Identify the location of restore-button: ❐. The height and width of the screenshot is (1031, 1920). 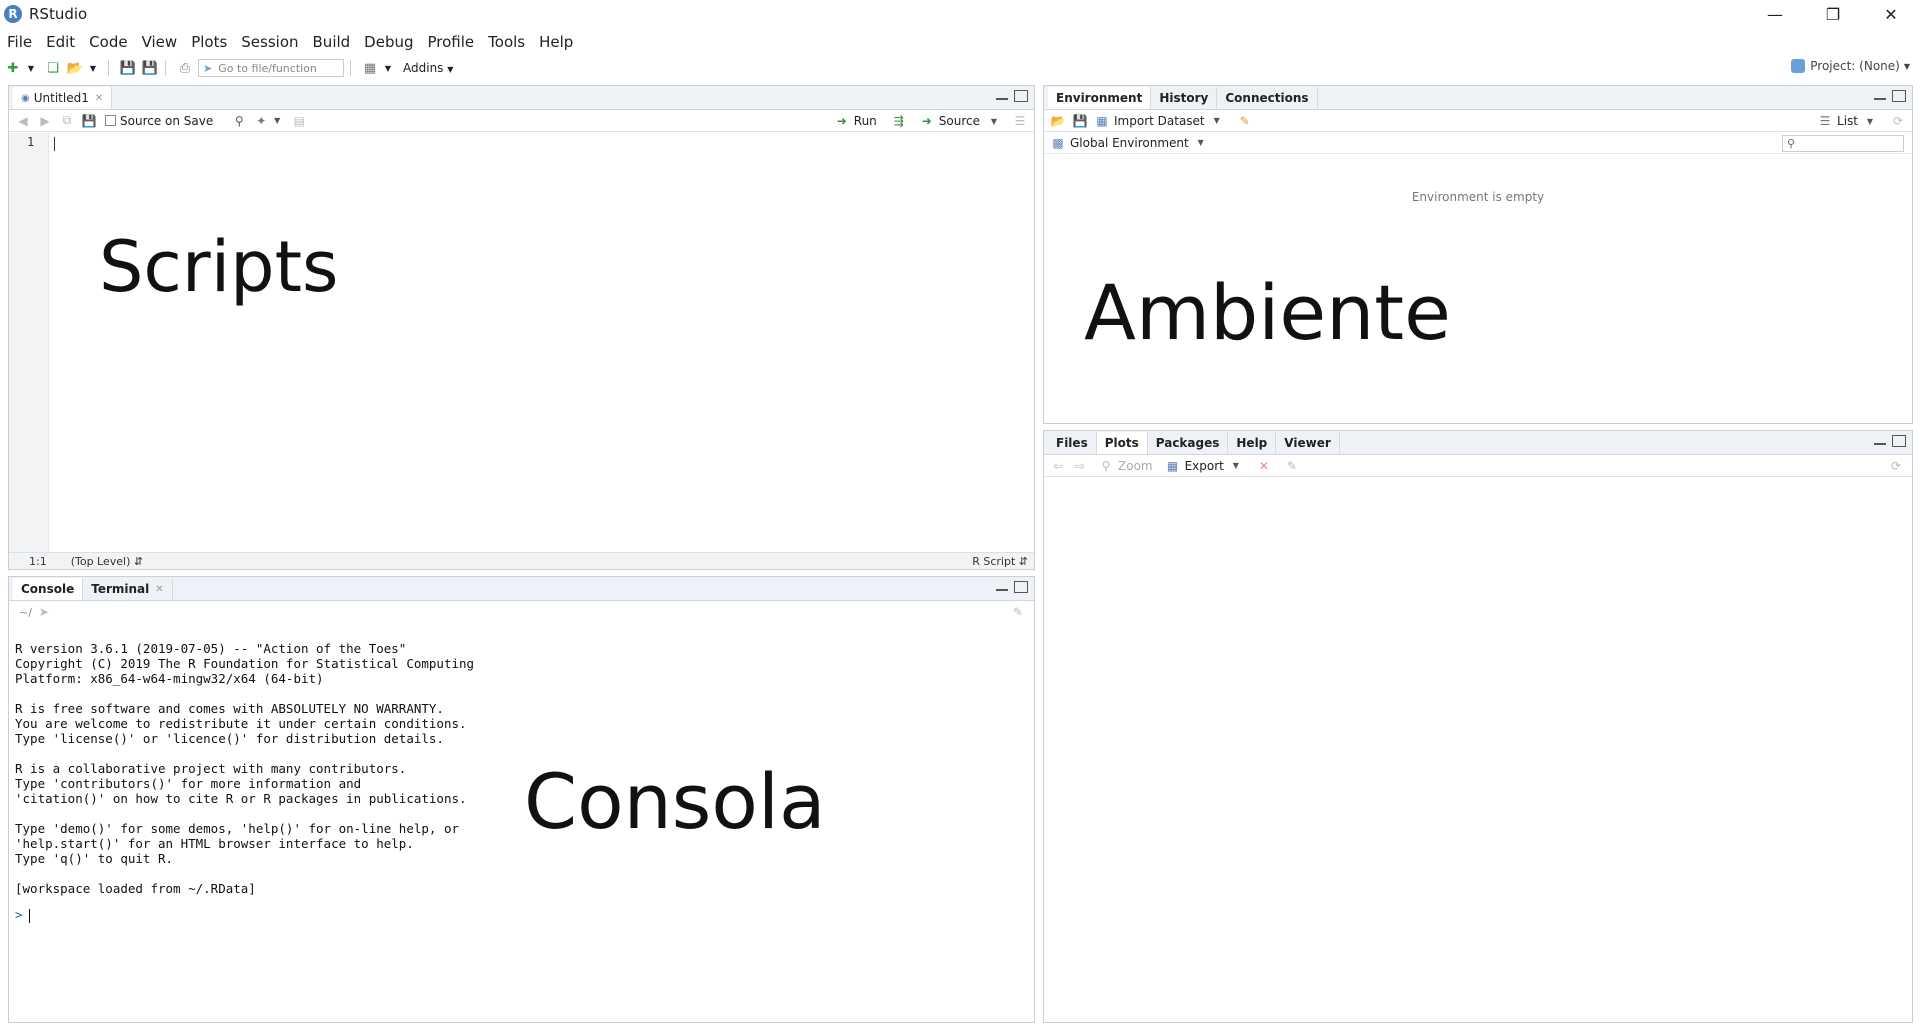
(1833, 14).